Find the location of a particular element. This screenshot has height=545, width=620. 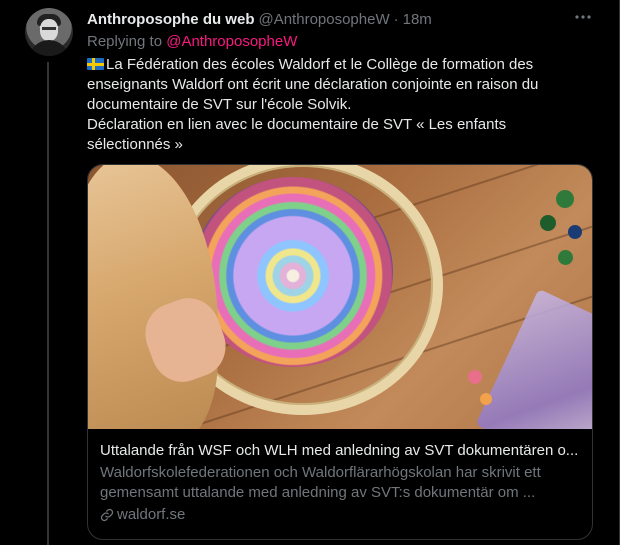

crystal-decoration is located at coordinates (533, 358).